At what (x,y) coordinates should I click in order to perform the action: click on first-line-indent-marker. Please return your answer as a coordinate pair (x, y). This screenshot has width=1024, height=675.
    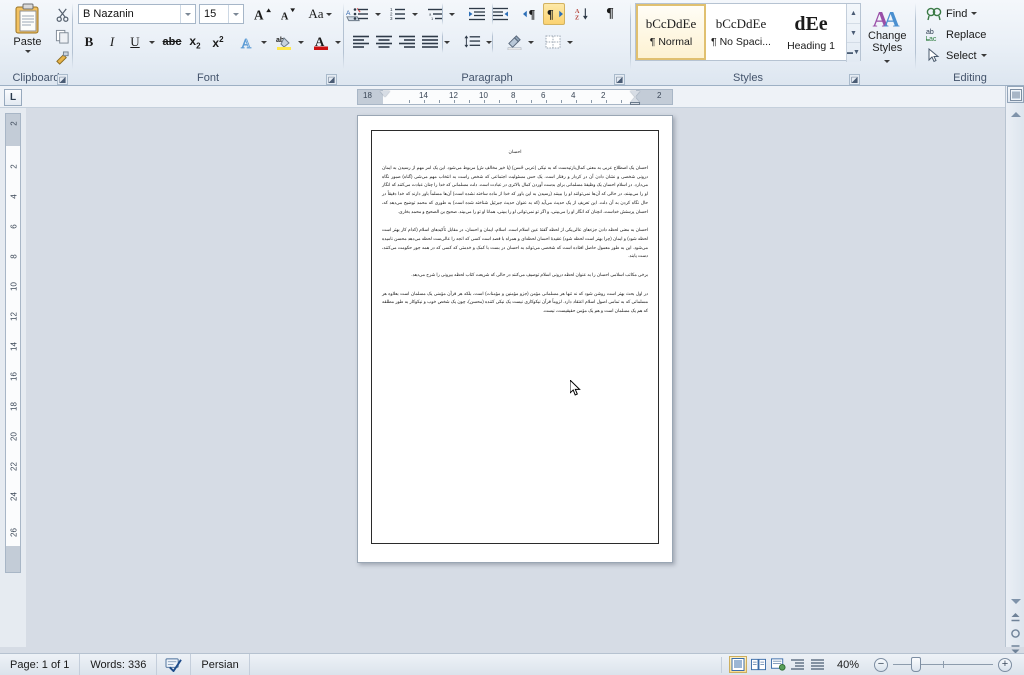
    Looking at the image, I should click on (385, 94).